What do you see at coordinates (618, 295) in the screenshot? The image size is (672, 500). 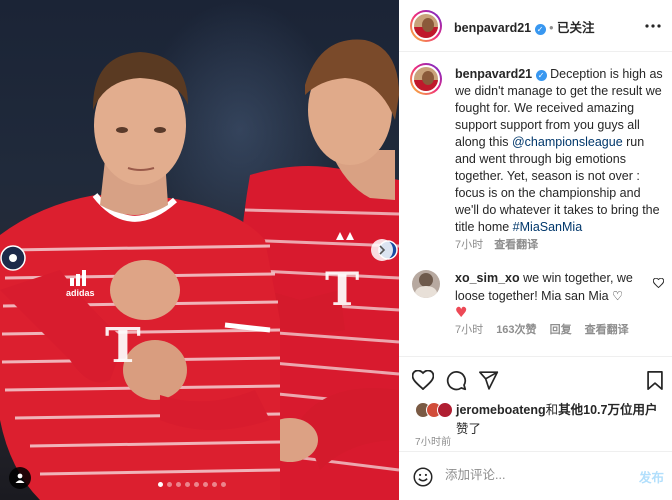 I see `heart-outline-emoji: ♡` at bounding box center [618, 295].